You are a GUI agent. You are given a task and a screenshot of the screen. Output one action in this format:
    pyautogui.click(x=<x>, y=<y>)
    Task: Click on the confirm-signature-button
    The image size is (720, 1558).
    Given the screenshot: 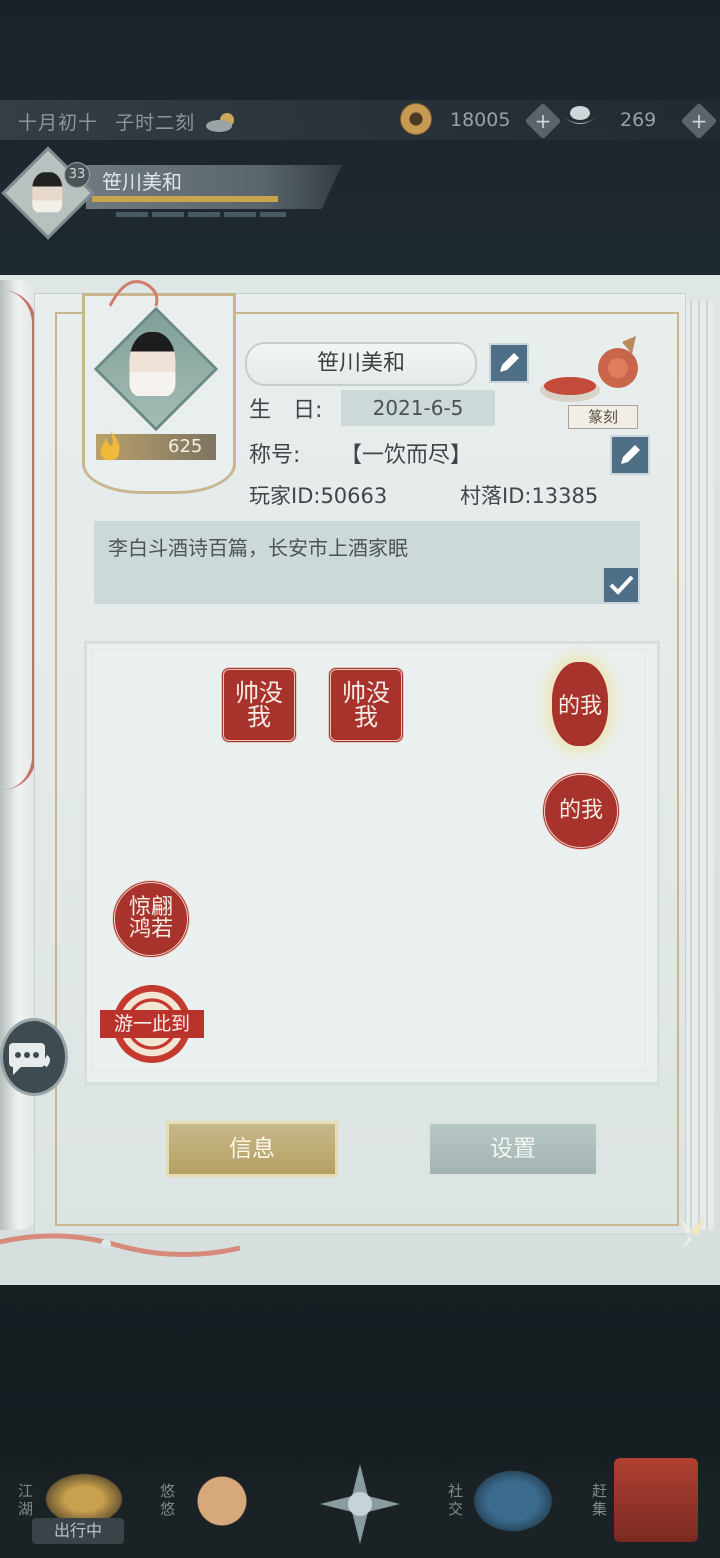 What is the action you would take?
    pyautogui.click(x=621, y=585)
    